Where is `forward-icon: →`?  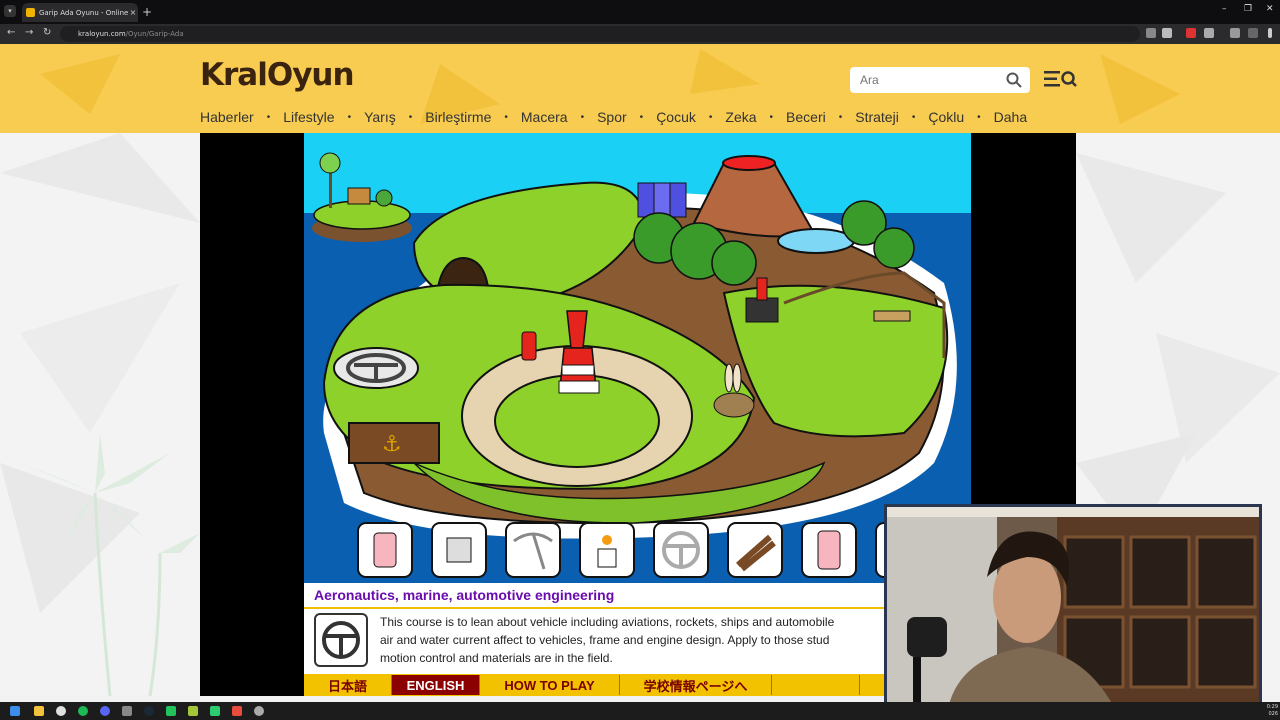
forward-icon: → is located at coordinates (29, 32).